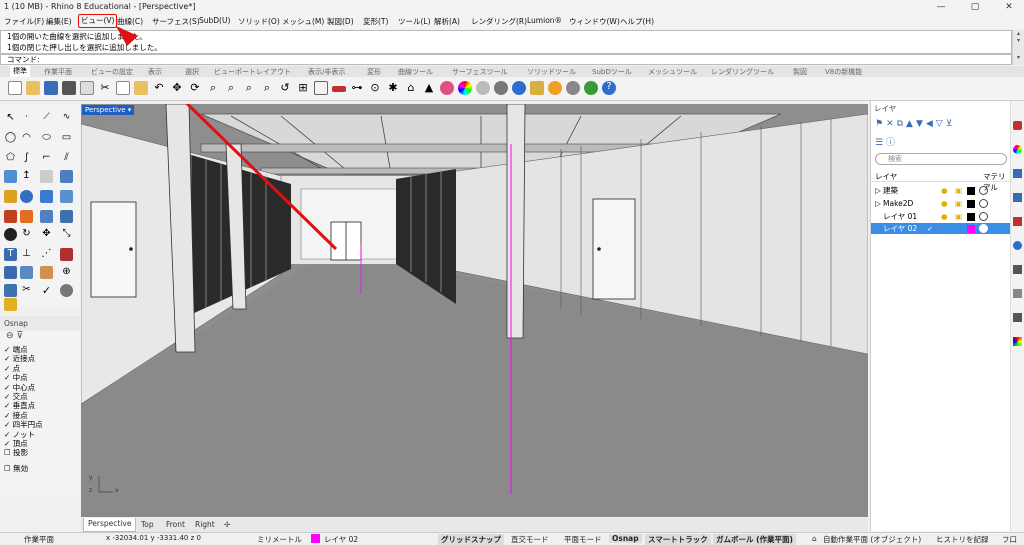 The height and width of the screenshot is (545, 1024). What do you see at coordinates (625, 538) in the screenshot?
I see `status-osnap: Osnap` at bounding box center [625, 538].